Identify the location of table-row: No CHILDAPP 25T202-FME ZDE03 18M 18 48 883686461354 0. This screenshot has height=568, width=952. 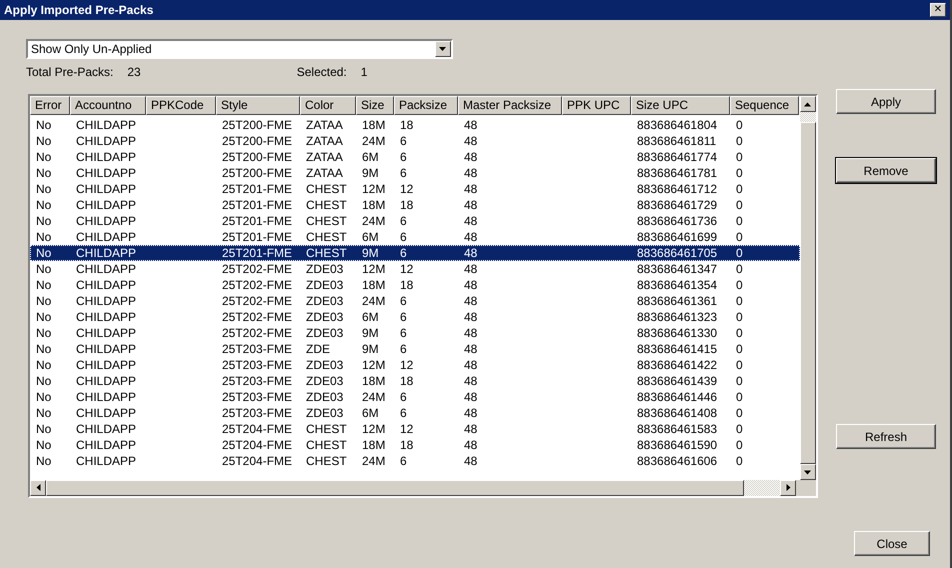
(415, 285).